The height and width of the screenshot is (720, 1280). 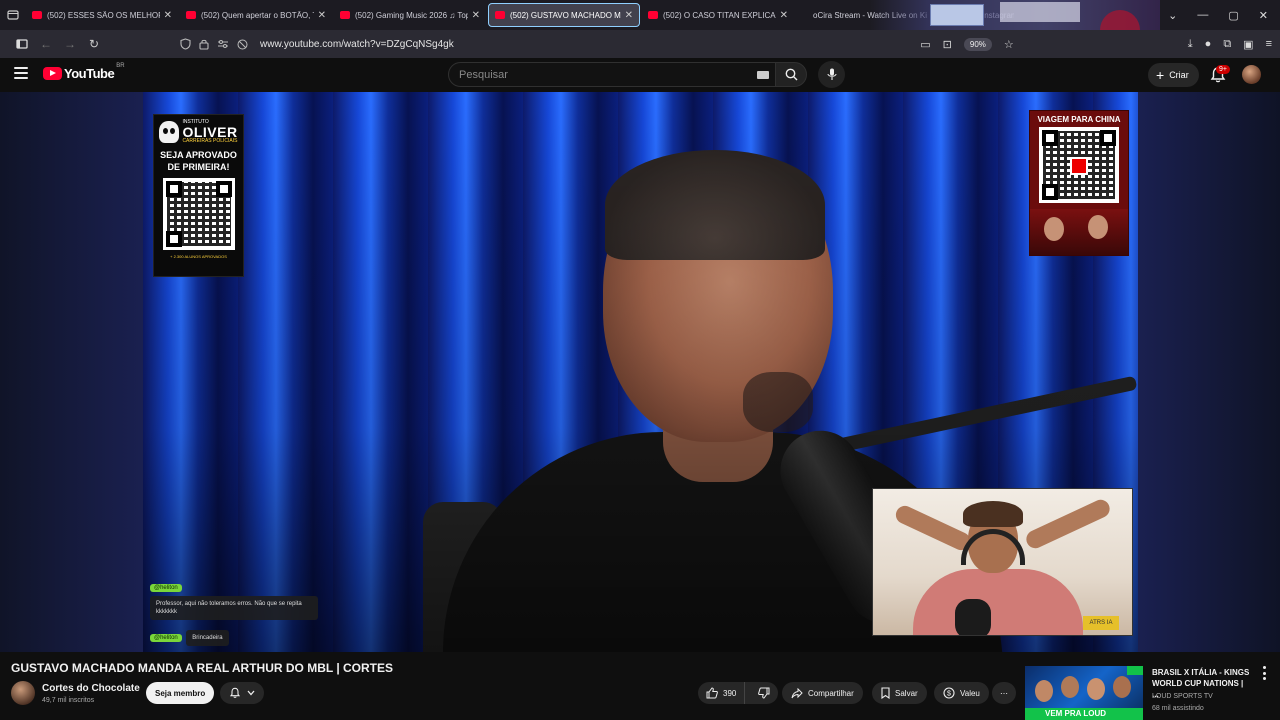 I want to click on permissions-icon, so click(x=223, y=44).